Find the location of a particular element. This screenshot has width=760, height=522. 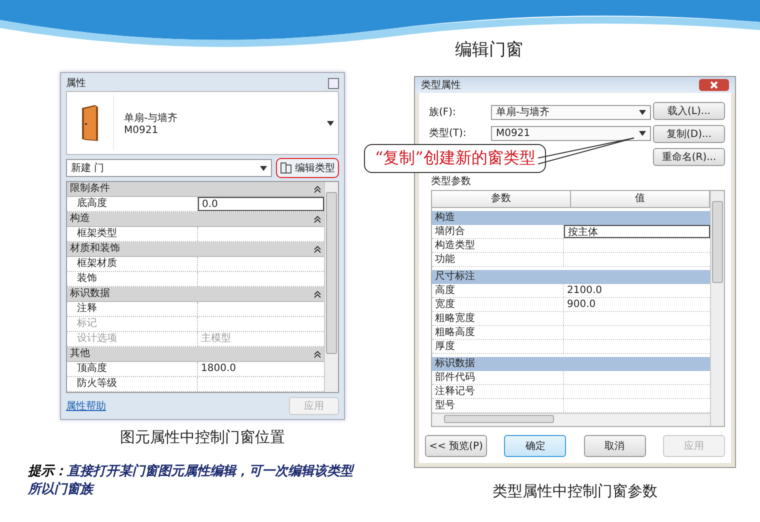

parameter-name: 标记 is located at coordinates (132, 324).